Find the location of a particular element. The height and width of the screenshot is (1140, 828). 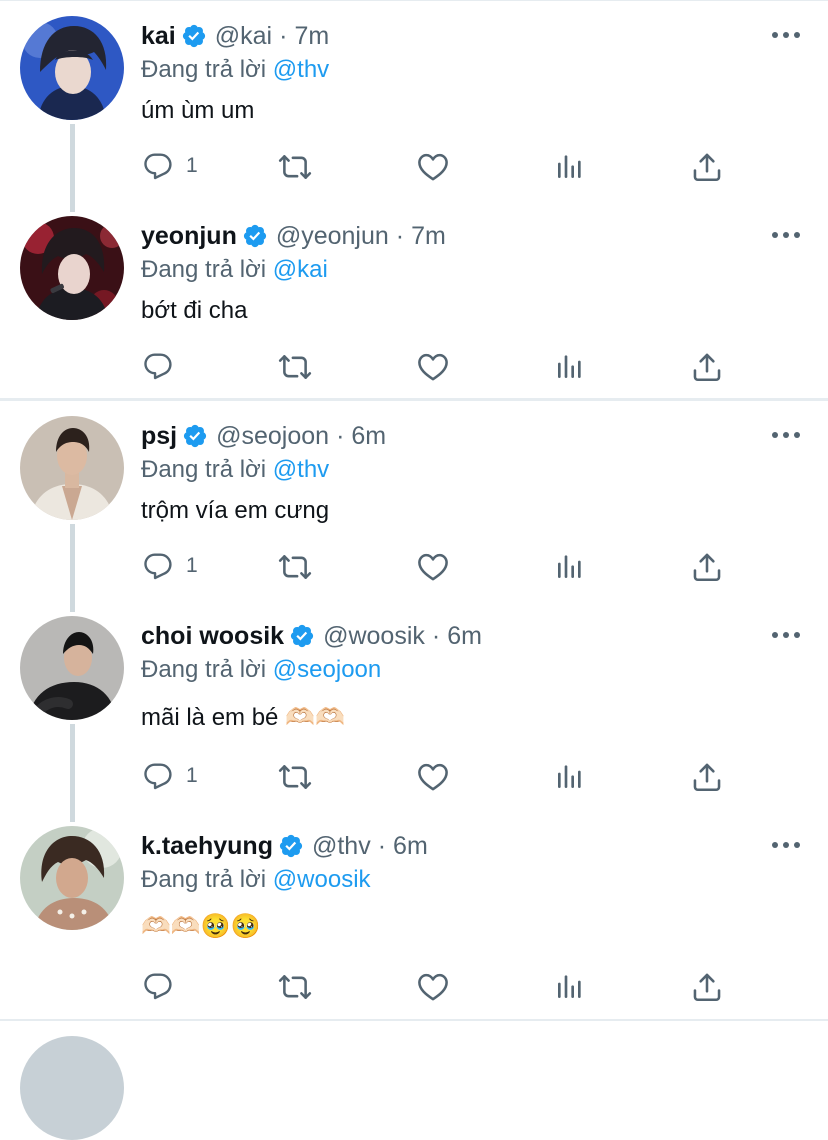

tweet-header: k.taehyung @thv · 6m is located at coordinates (284, 846).